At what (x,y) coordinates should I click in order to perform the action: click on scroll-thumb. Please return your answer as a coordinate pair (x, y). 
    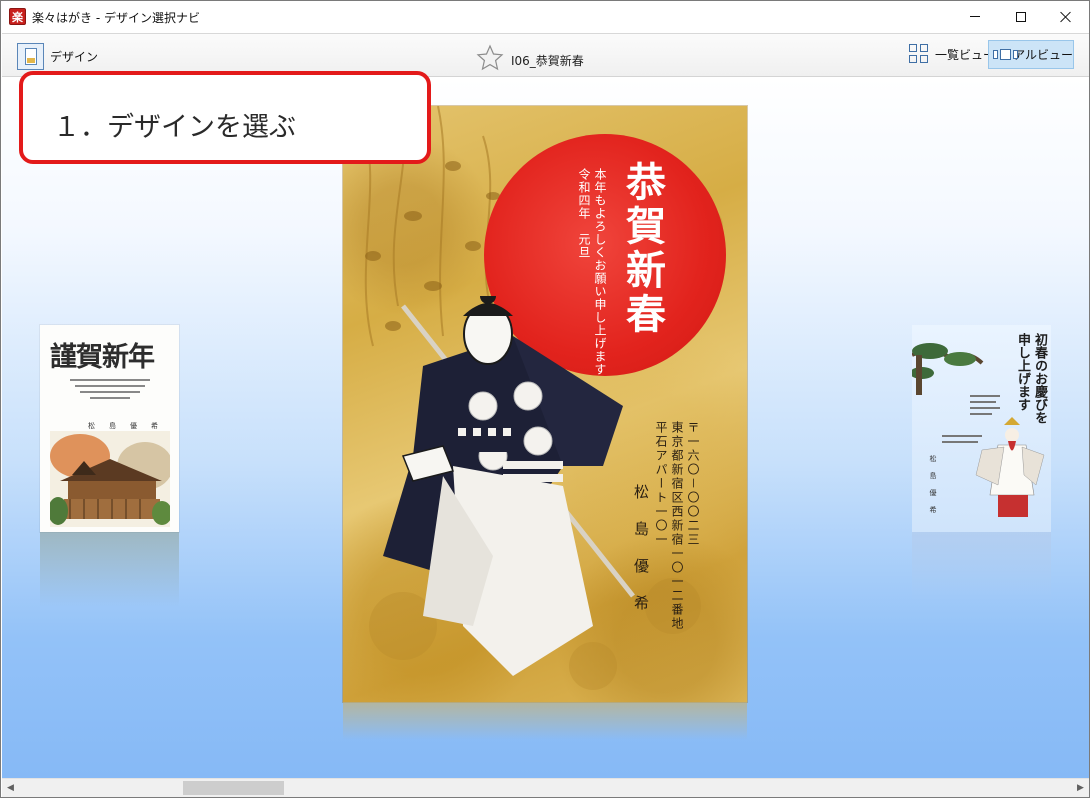
    Looking at the image, I should click on (233, 788).